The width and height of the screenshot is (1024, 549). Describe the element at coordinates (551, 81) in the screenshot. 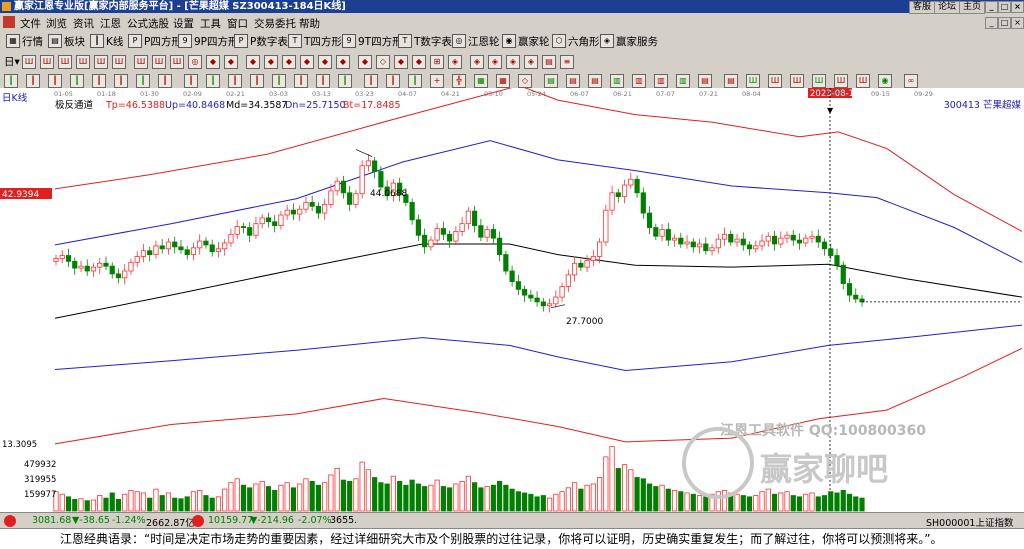

I see `drawing-tool-25-icon: ▤` at that location.